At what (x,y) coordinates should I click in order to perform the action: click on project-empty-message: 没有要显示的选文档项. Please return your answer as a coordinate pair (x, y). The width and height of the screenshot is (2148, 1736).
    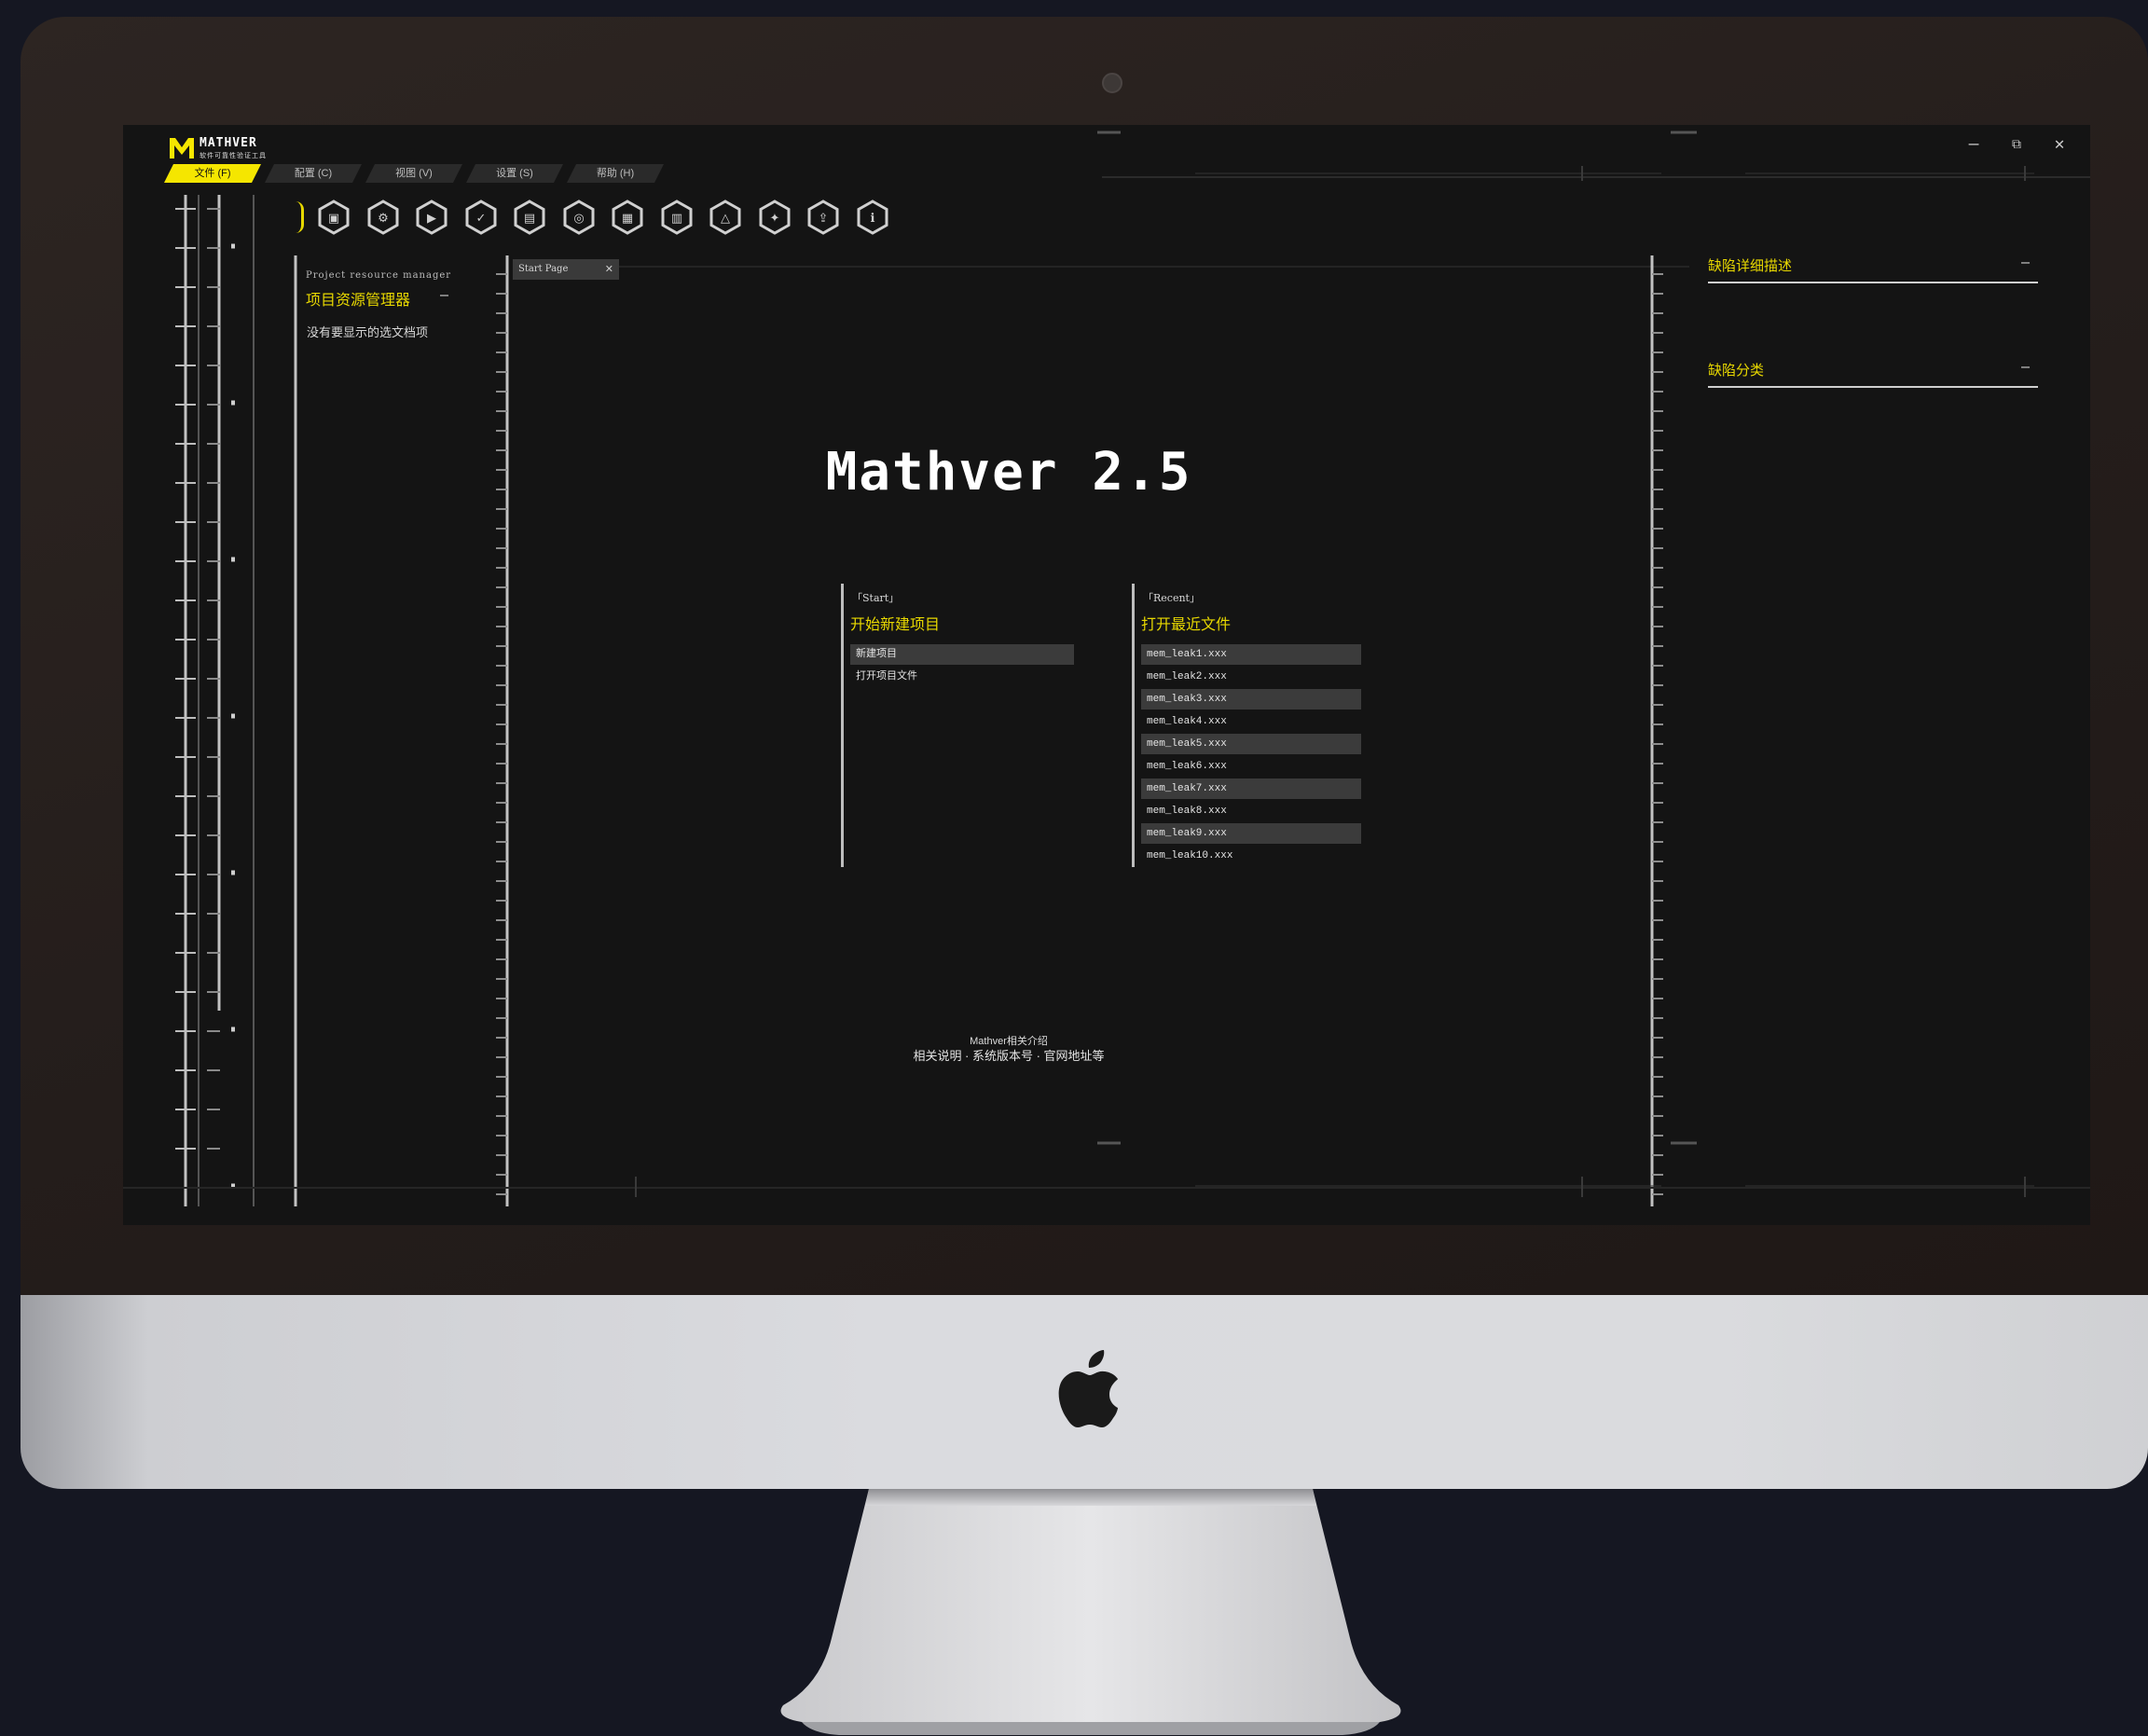
    Looking at the image, I should click on (368, 332).